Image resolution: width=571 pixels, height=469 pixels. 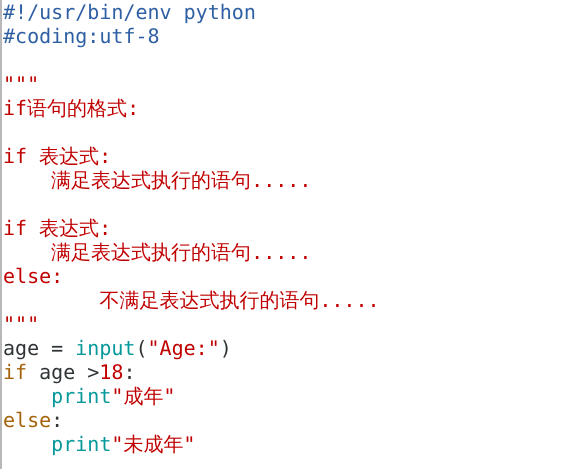 I want to click on code-token: age =, so click(x=33, y=348).